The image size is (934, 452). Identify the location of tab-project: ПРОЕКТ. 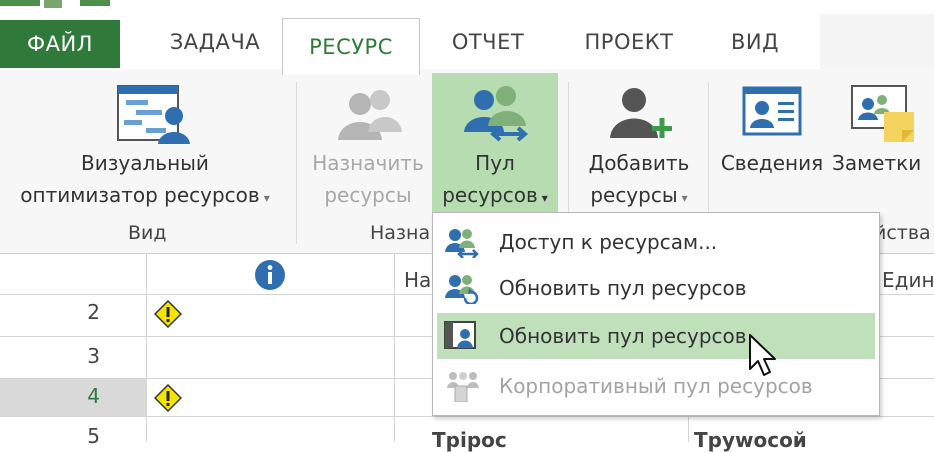
(629, 41).